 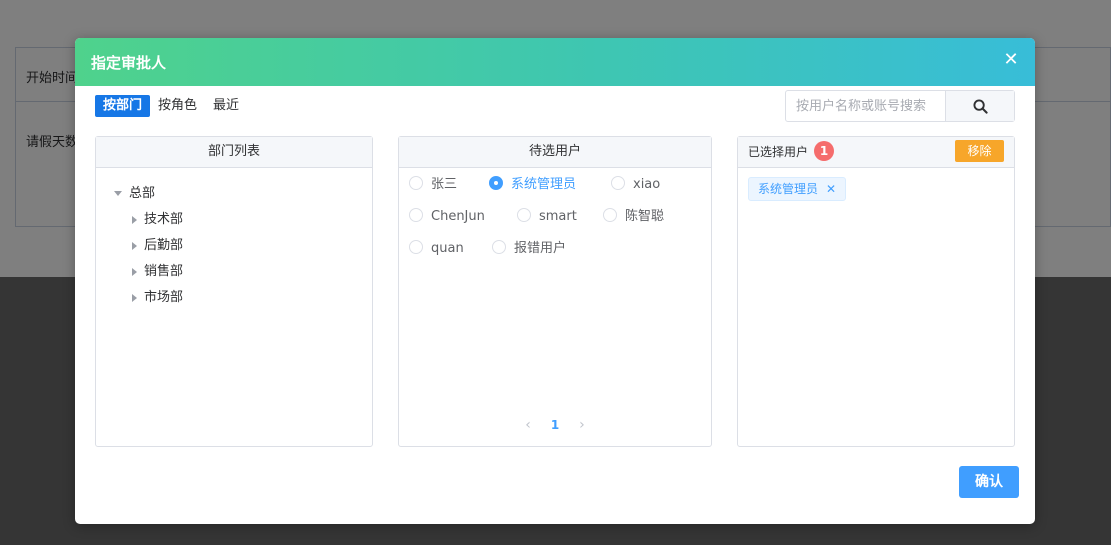 I want to click on tree-node-dept: 市场部, so click(x=148, y=298).